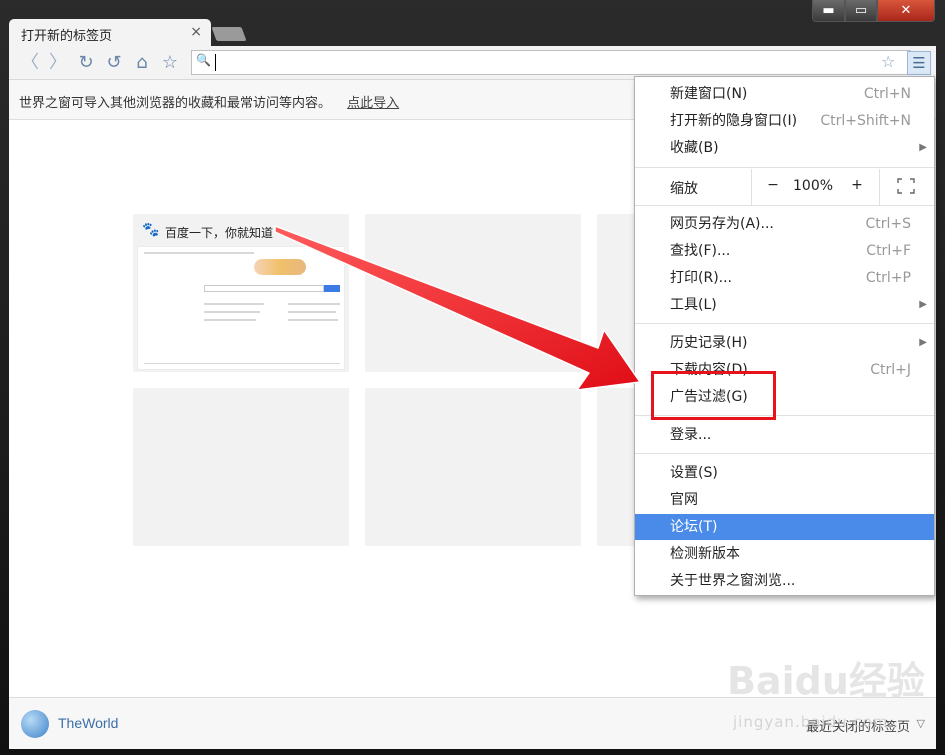 This screenshot has width=945, height=755. What do you see at coordinates (906, 186) in the screenshot?
I see `fullscreen-icon` at bounding box center [906, 186].